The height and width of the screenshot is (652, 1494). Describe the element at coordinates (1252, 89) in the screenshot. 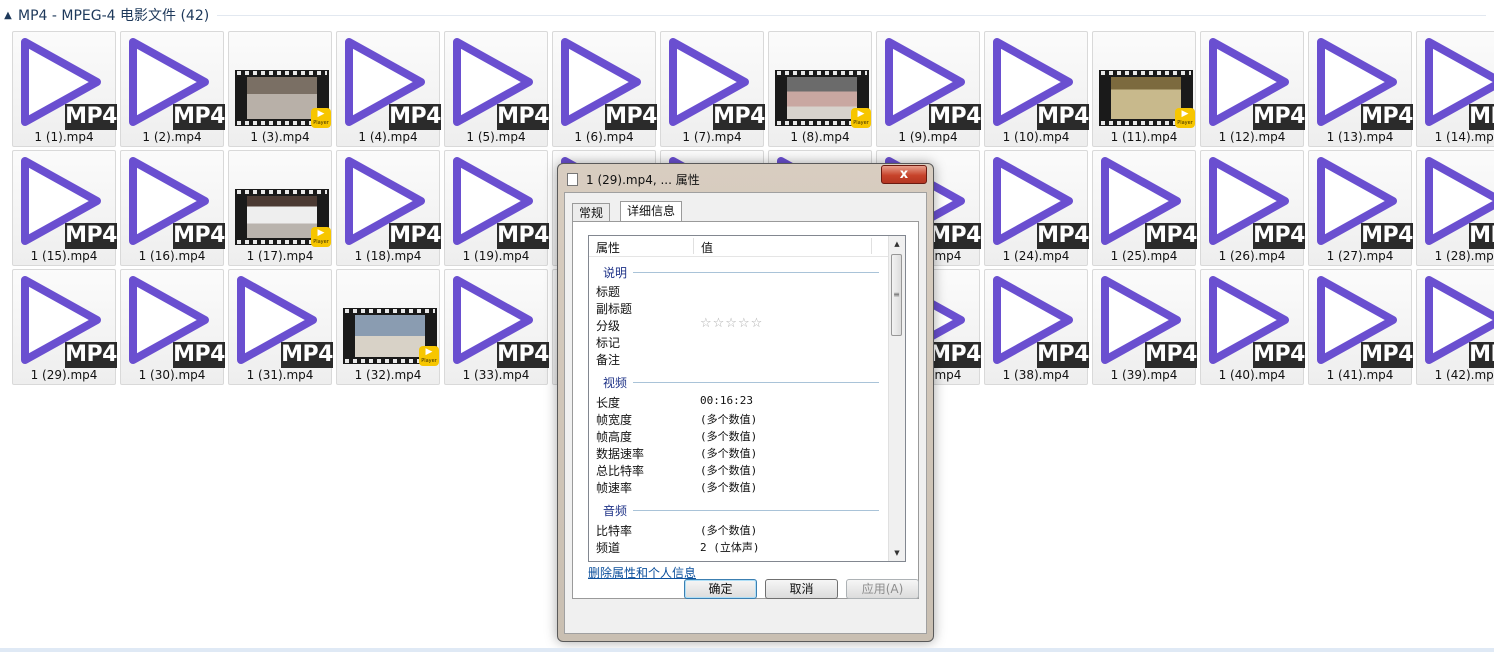

I see `file-item: MP4 1 (12).mp4` at that location.